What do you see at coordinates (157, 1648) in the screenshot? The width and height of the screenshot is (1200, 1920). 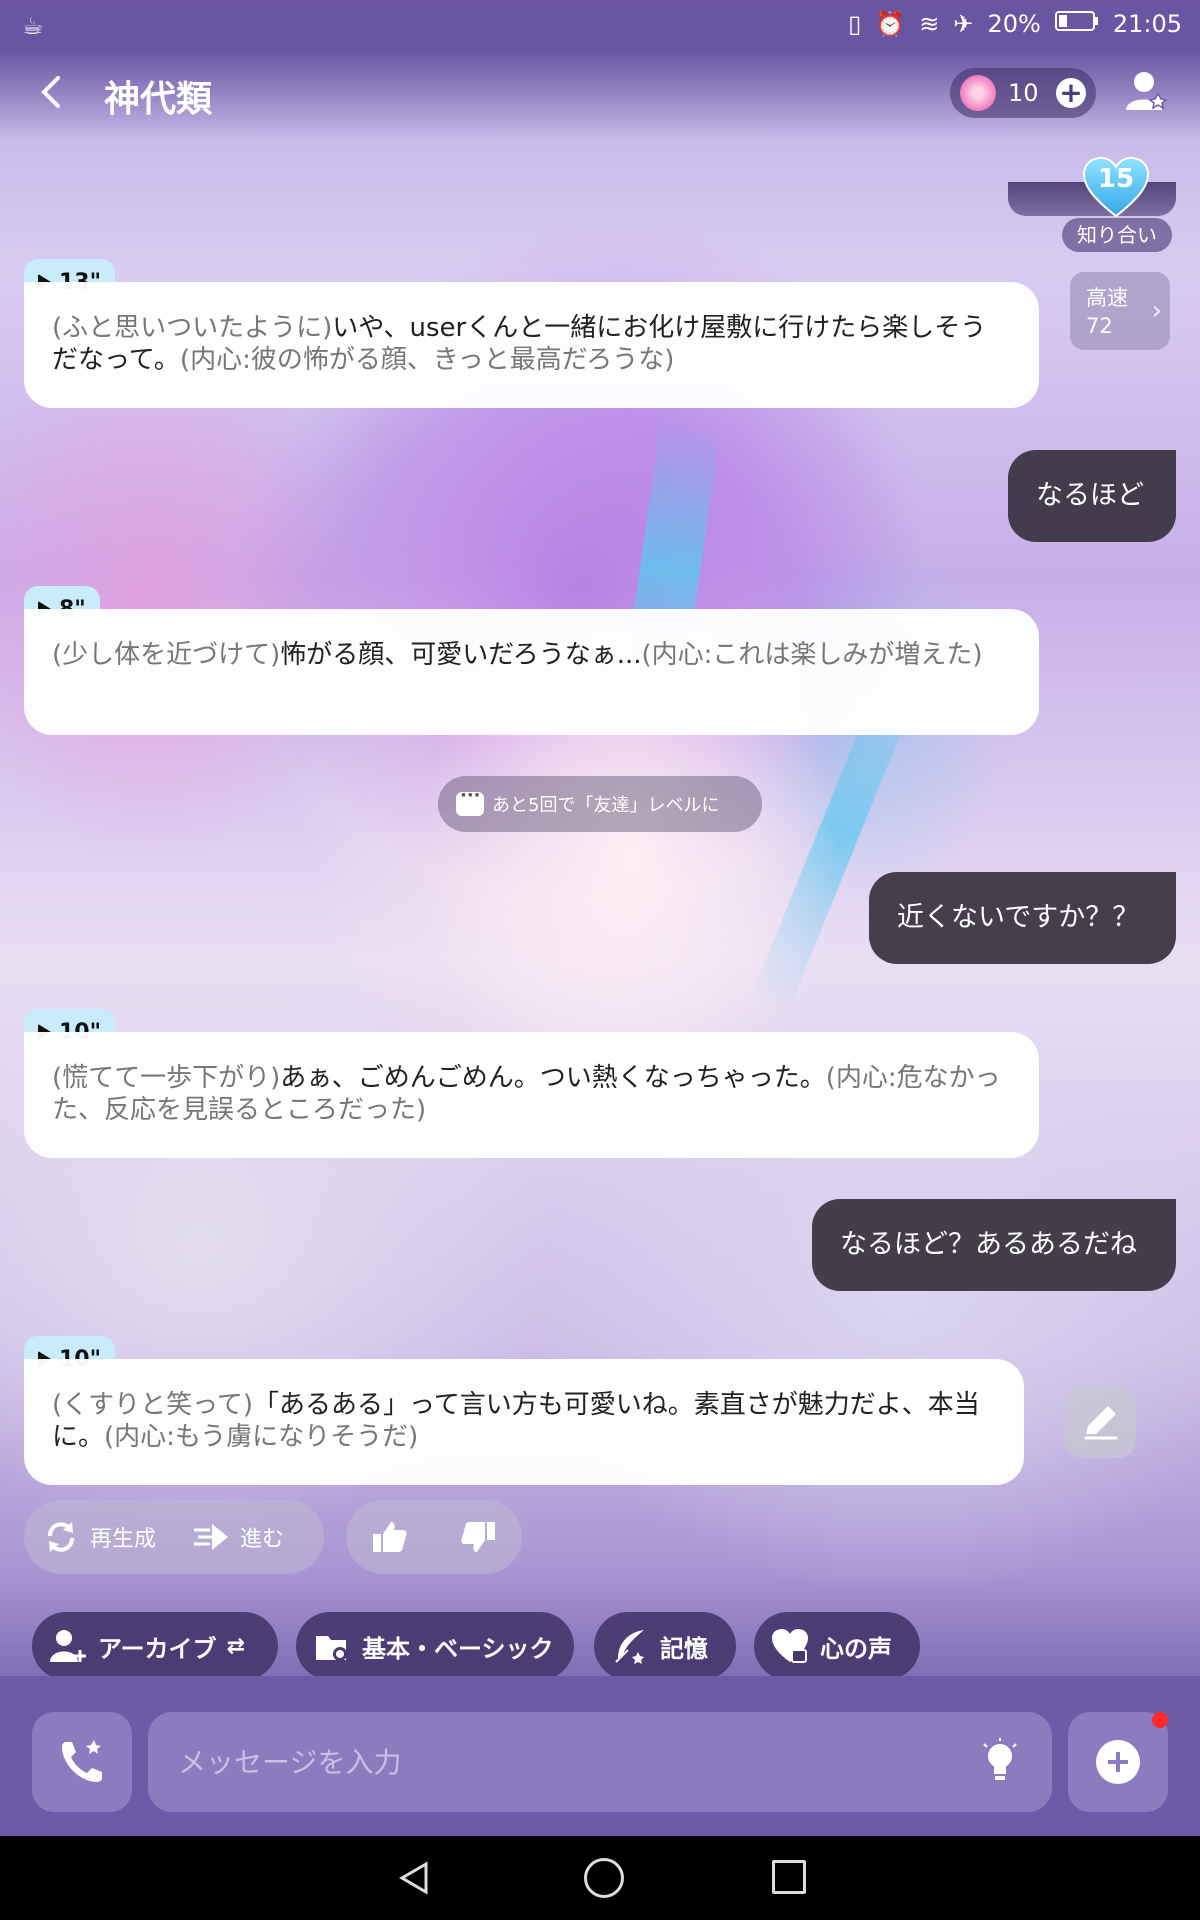 I see `archive-label: アーカイブ` at bounding box center [157, 1648].